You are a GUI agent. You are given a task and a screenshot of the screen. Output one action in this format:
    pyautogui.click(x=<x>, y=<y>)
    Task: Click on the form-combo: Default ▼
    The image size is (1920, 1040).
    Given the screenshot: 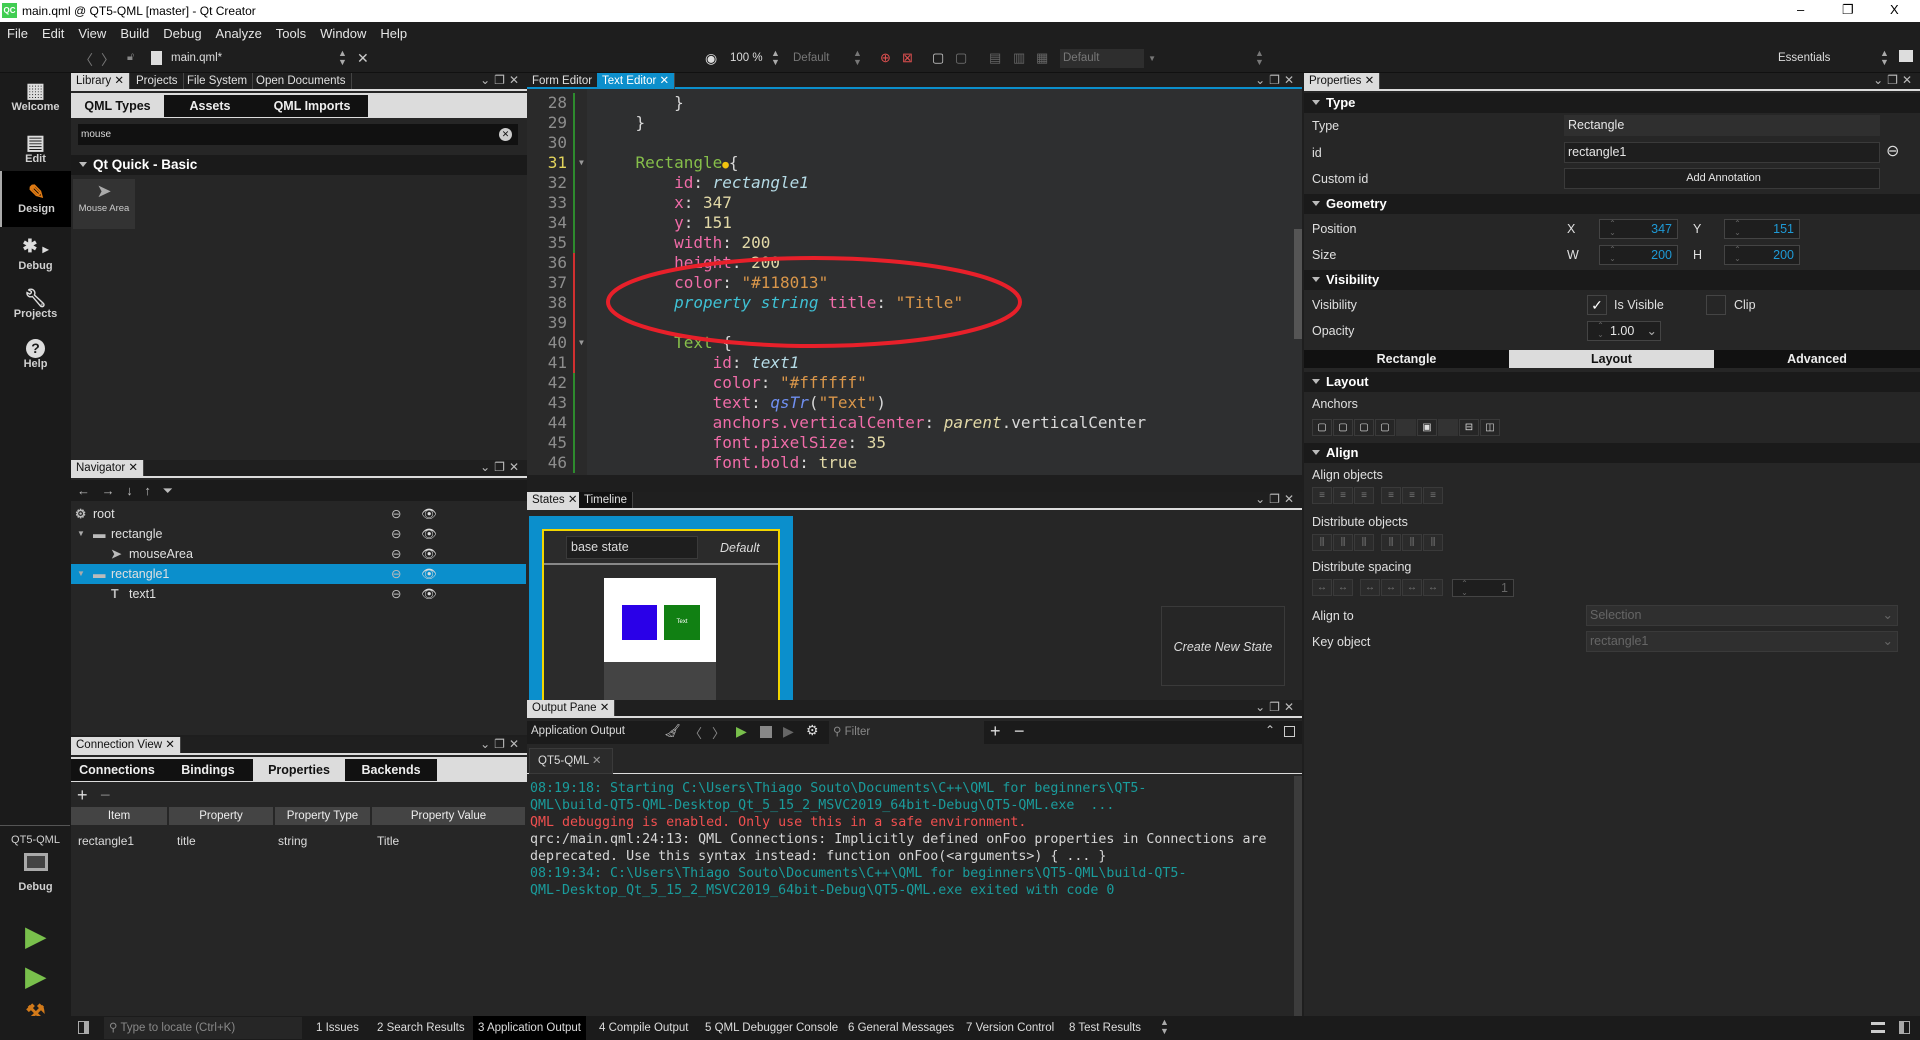 What is the action you would take?
    pyautogui.click(x=1108, y=58)
    